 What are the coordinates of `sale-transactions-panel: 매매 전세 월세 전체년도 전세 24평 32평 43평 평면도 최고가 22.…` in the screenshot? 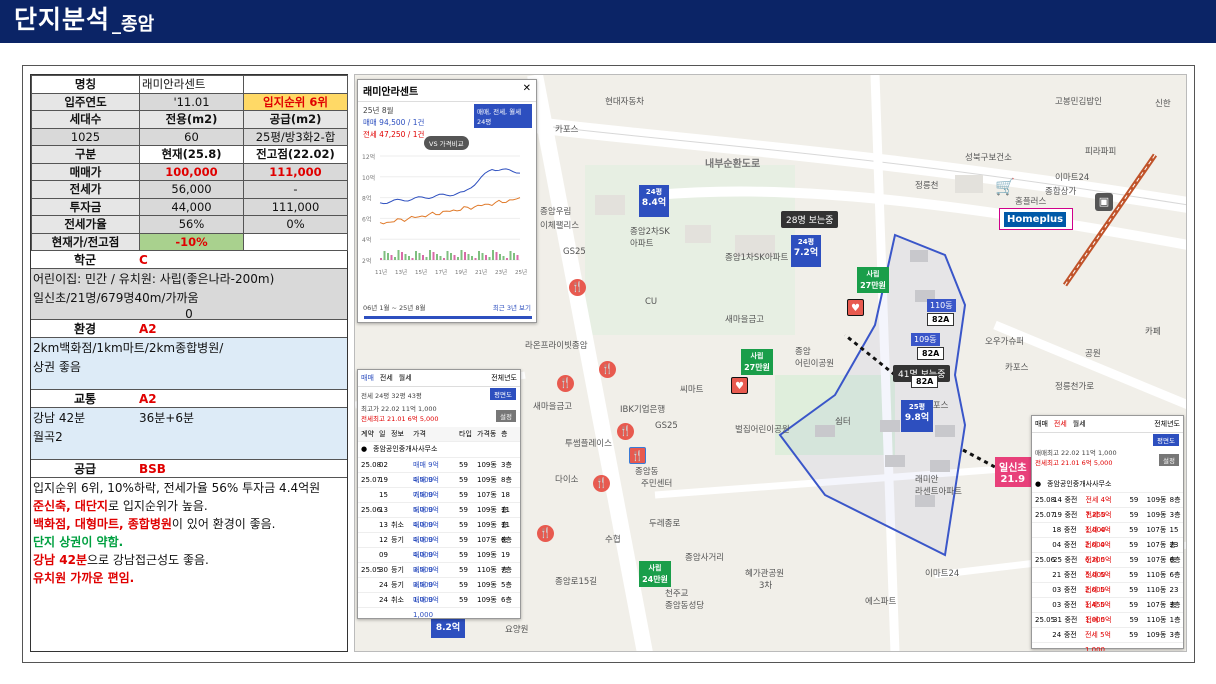 It's located at (439, 494).